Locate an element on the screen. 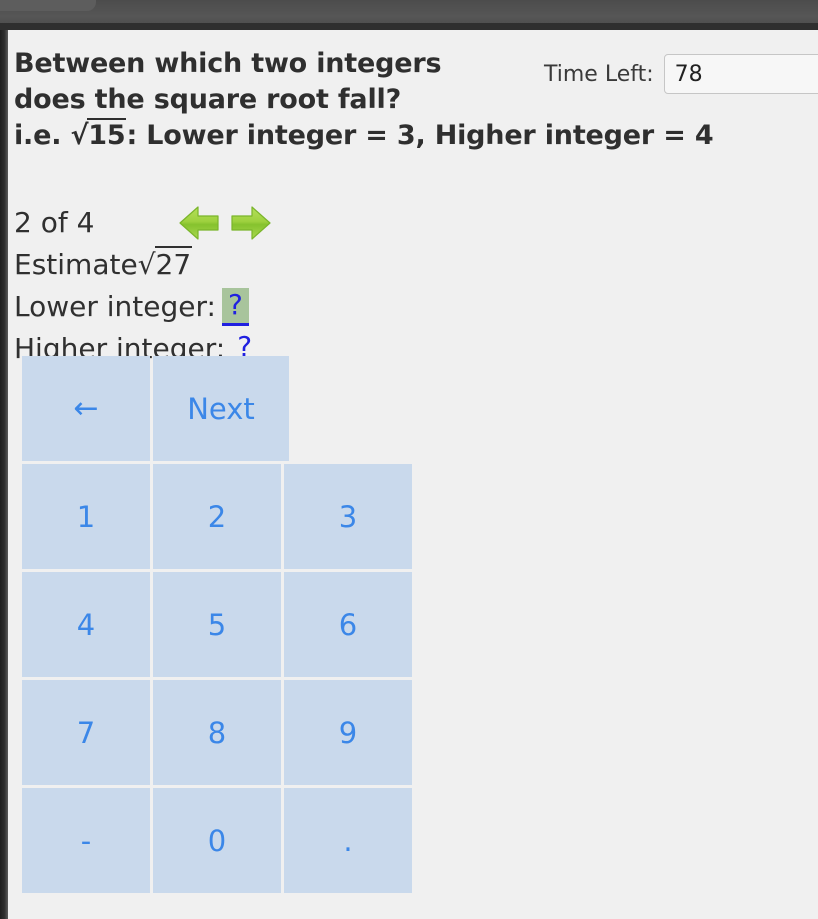  prompt-example-prefix: i.e. is located at coordinates (42, 135).